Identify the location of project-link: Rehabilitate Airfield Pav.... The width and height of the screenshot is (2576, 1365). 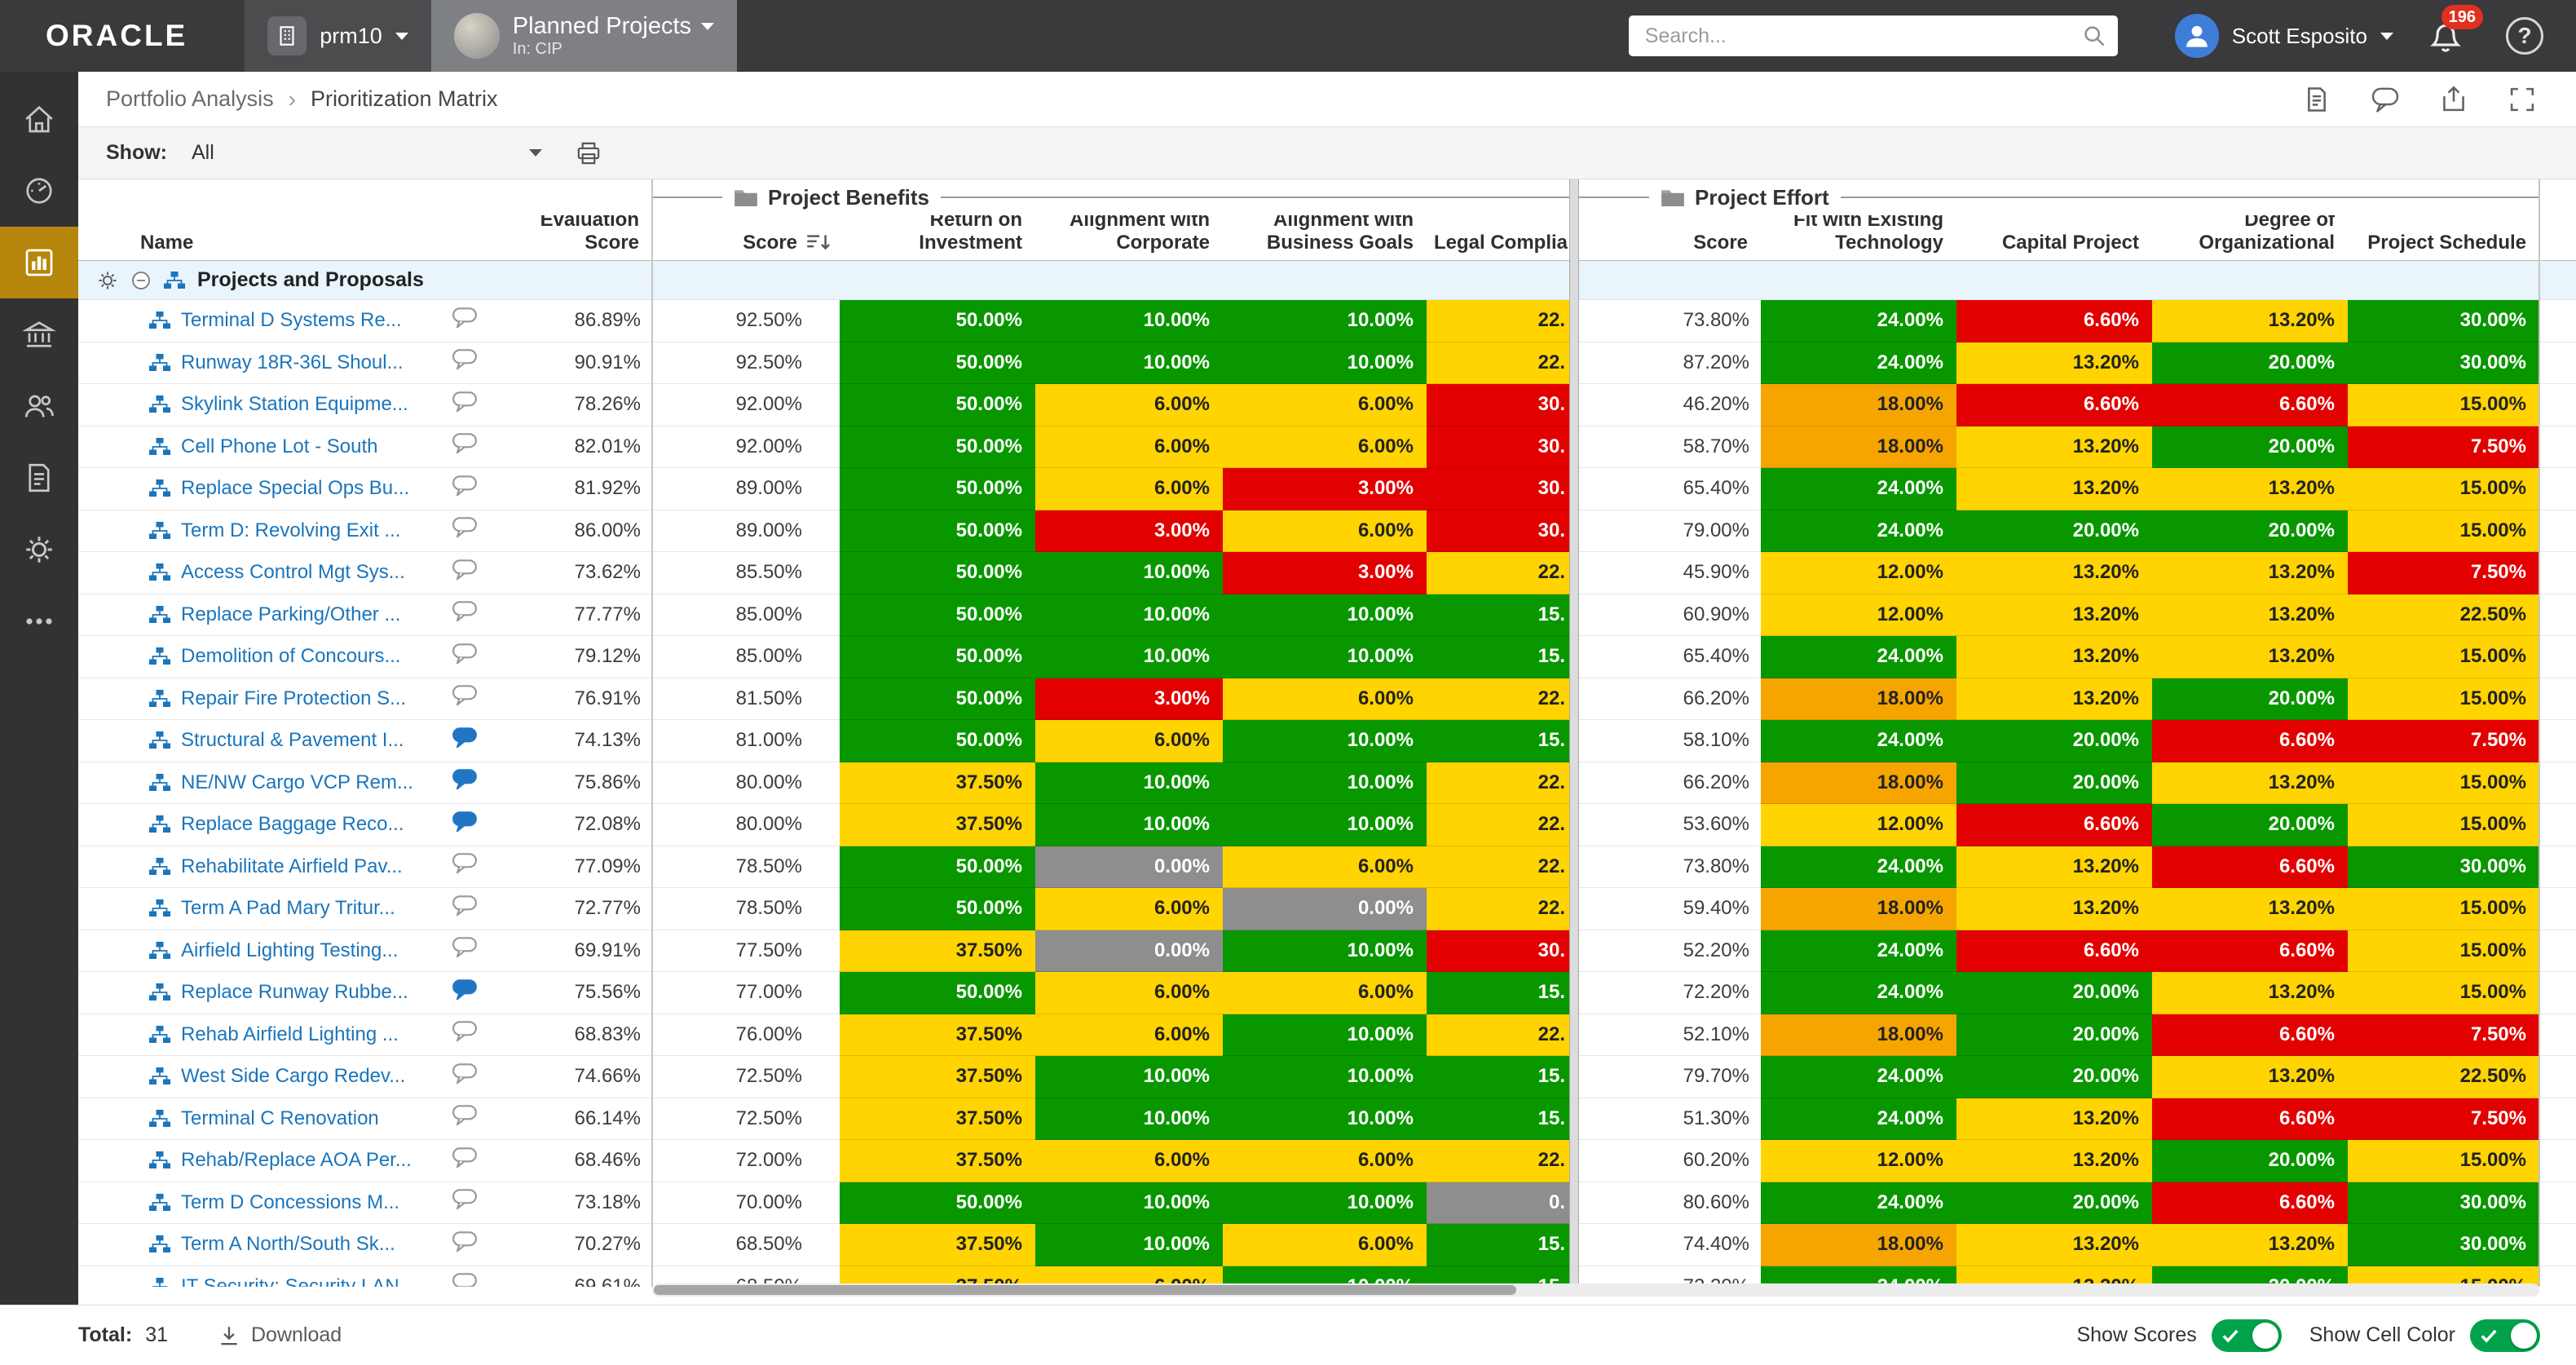
(292, 866).